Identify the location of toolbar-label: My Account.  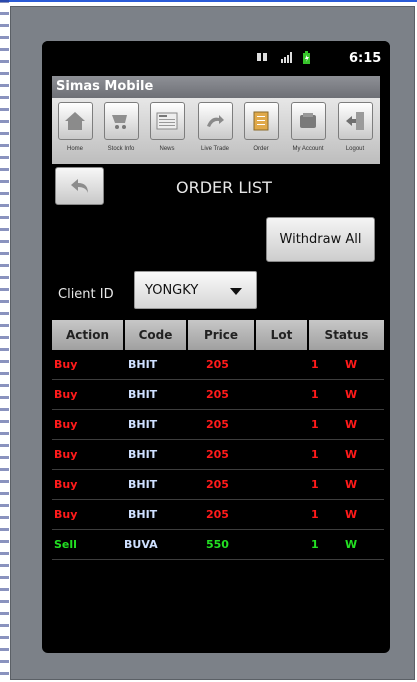
(308, 149).